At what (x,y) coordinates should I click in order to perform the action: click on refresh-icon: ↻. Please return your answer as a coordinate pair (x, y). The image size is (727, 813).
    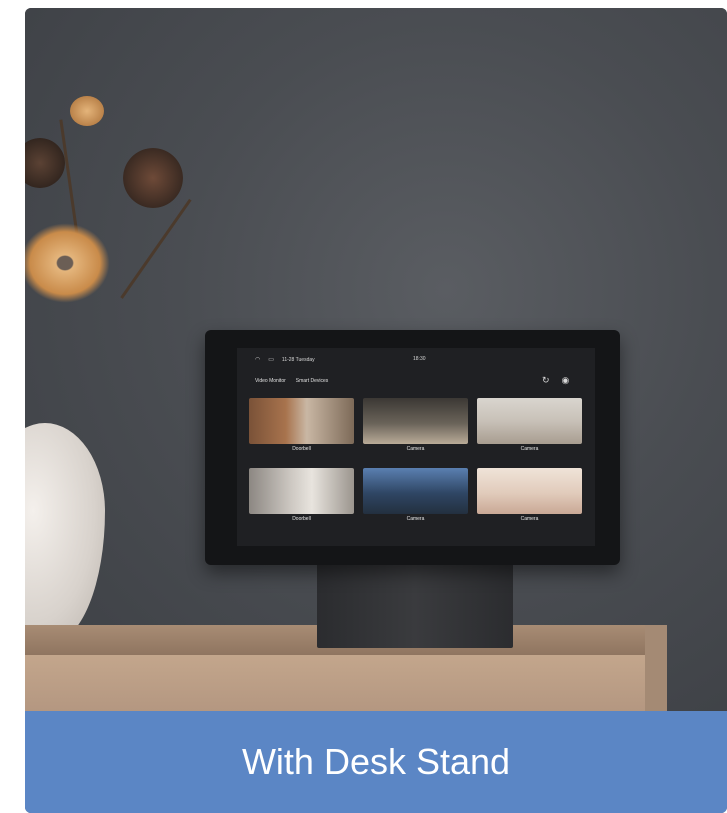
    Looking at the image, I should click on (546, 380).